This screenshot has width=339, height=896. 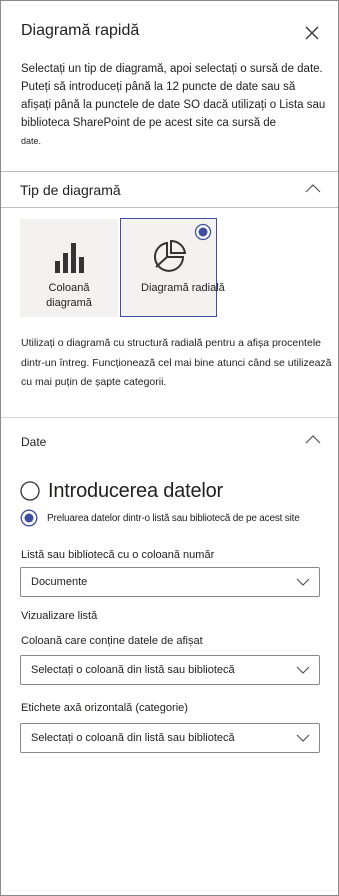 What do you see at coordinates (69, 258) in the screenshot?
I see `bar-chart-icon` at bounding box center [69, 258].